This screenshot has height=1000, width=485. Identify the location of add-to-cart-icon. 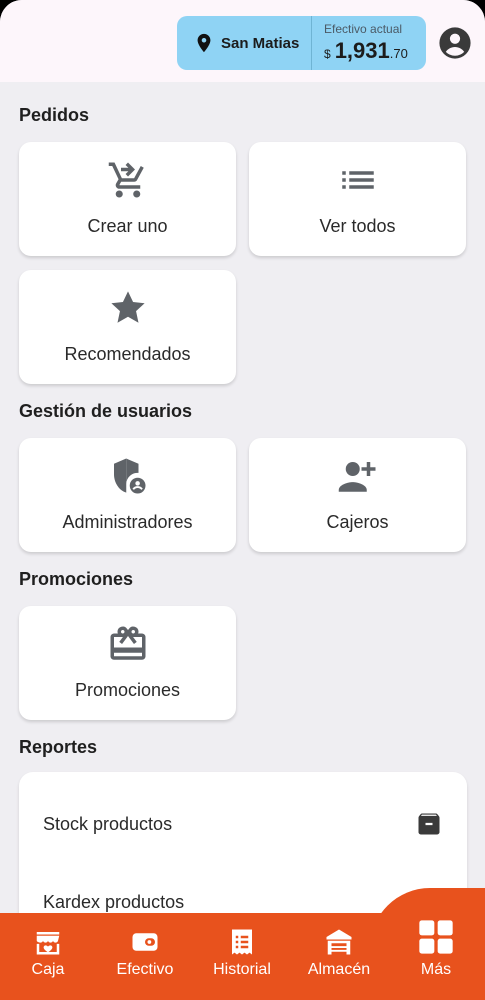
(126, 180).